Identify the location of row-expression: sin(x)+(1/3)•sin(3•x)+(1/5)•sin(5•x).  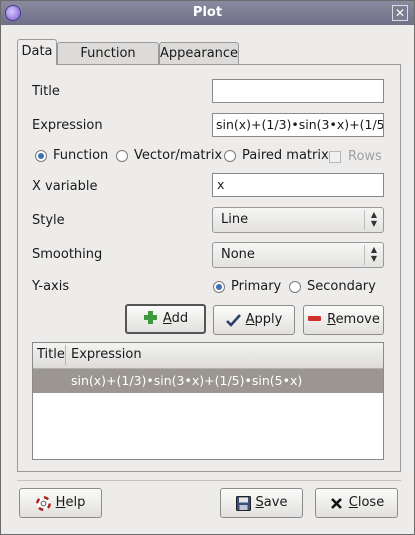
(187, 380).